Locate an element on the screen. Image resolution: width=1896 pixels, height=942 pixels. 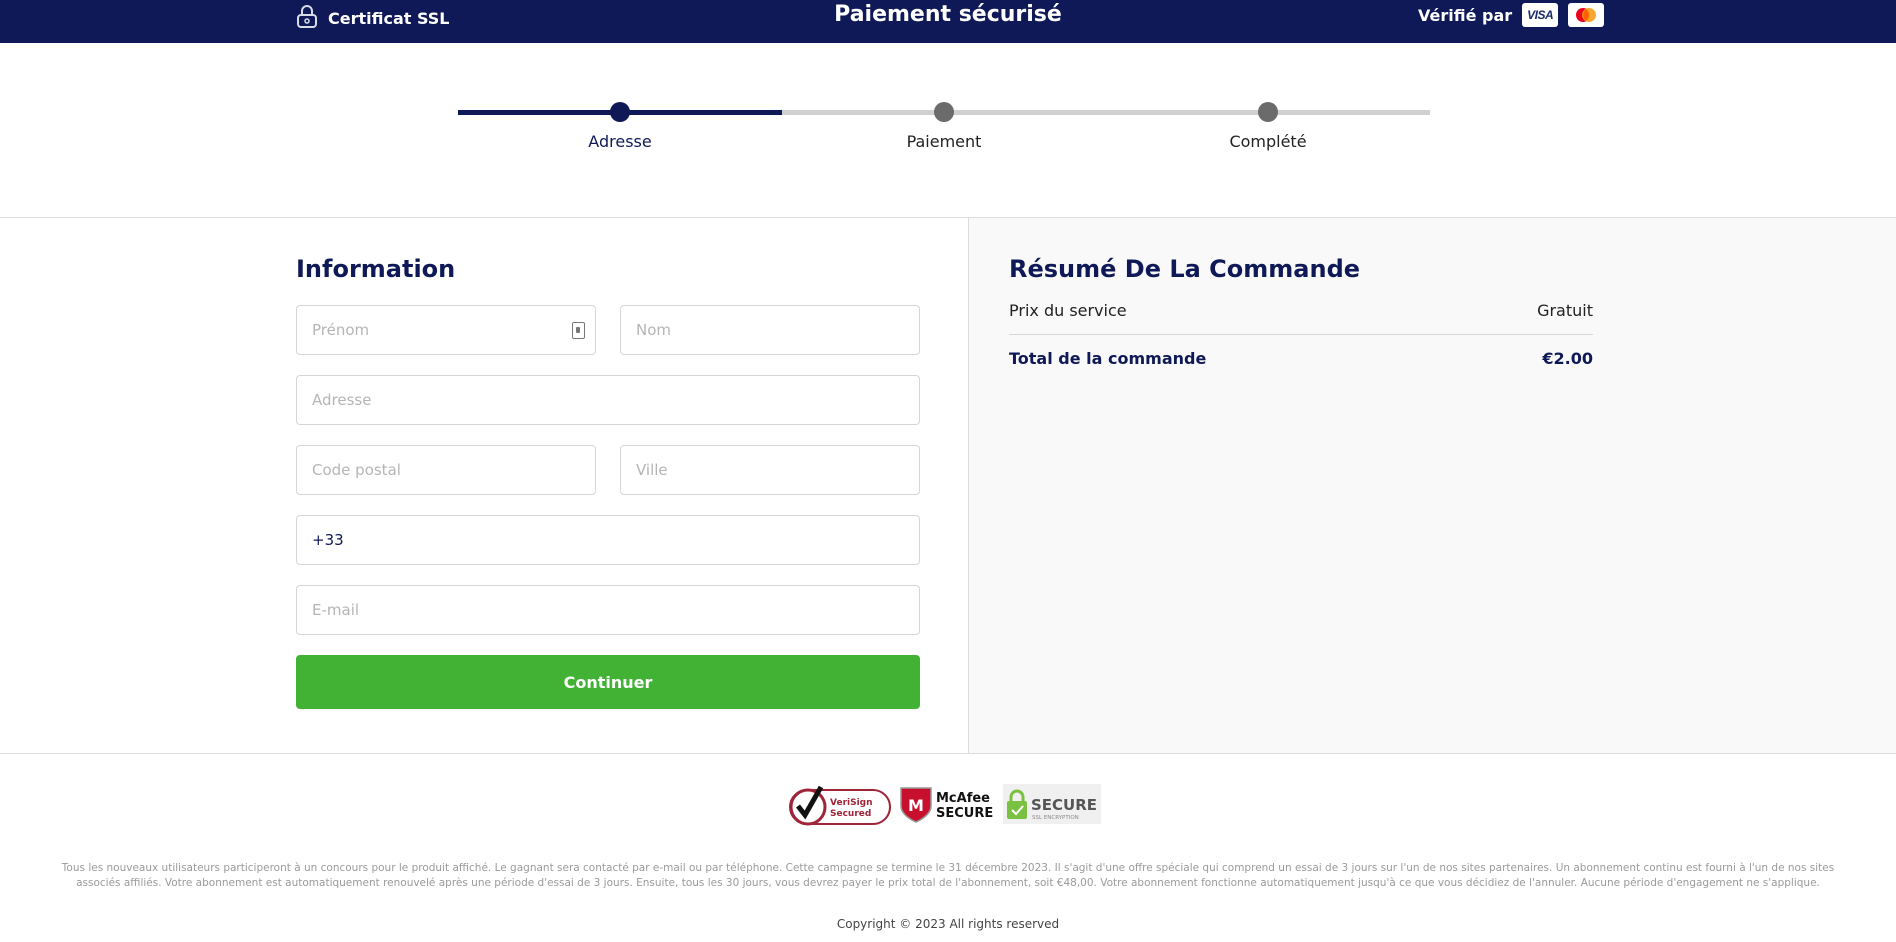
verisign-line2: Secured is located at coordinates (850, 814).